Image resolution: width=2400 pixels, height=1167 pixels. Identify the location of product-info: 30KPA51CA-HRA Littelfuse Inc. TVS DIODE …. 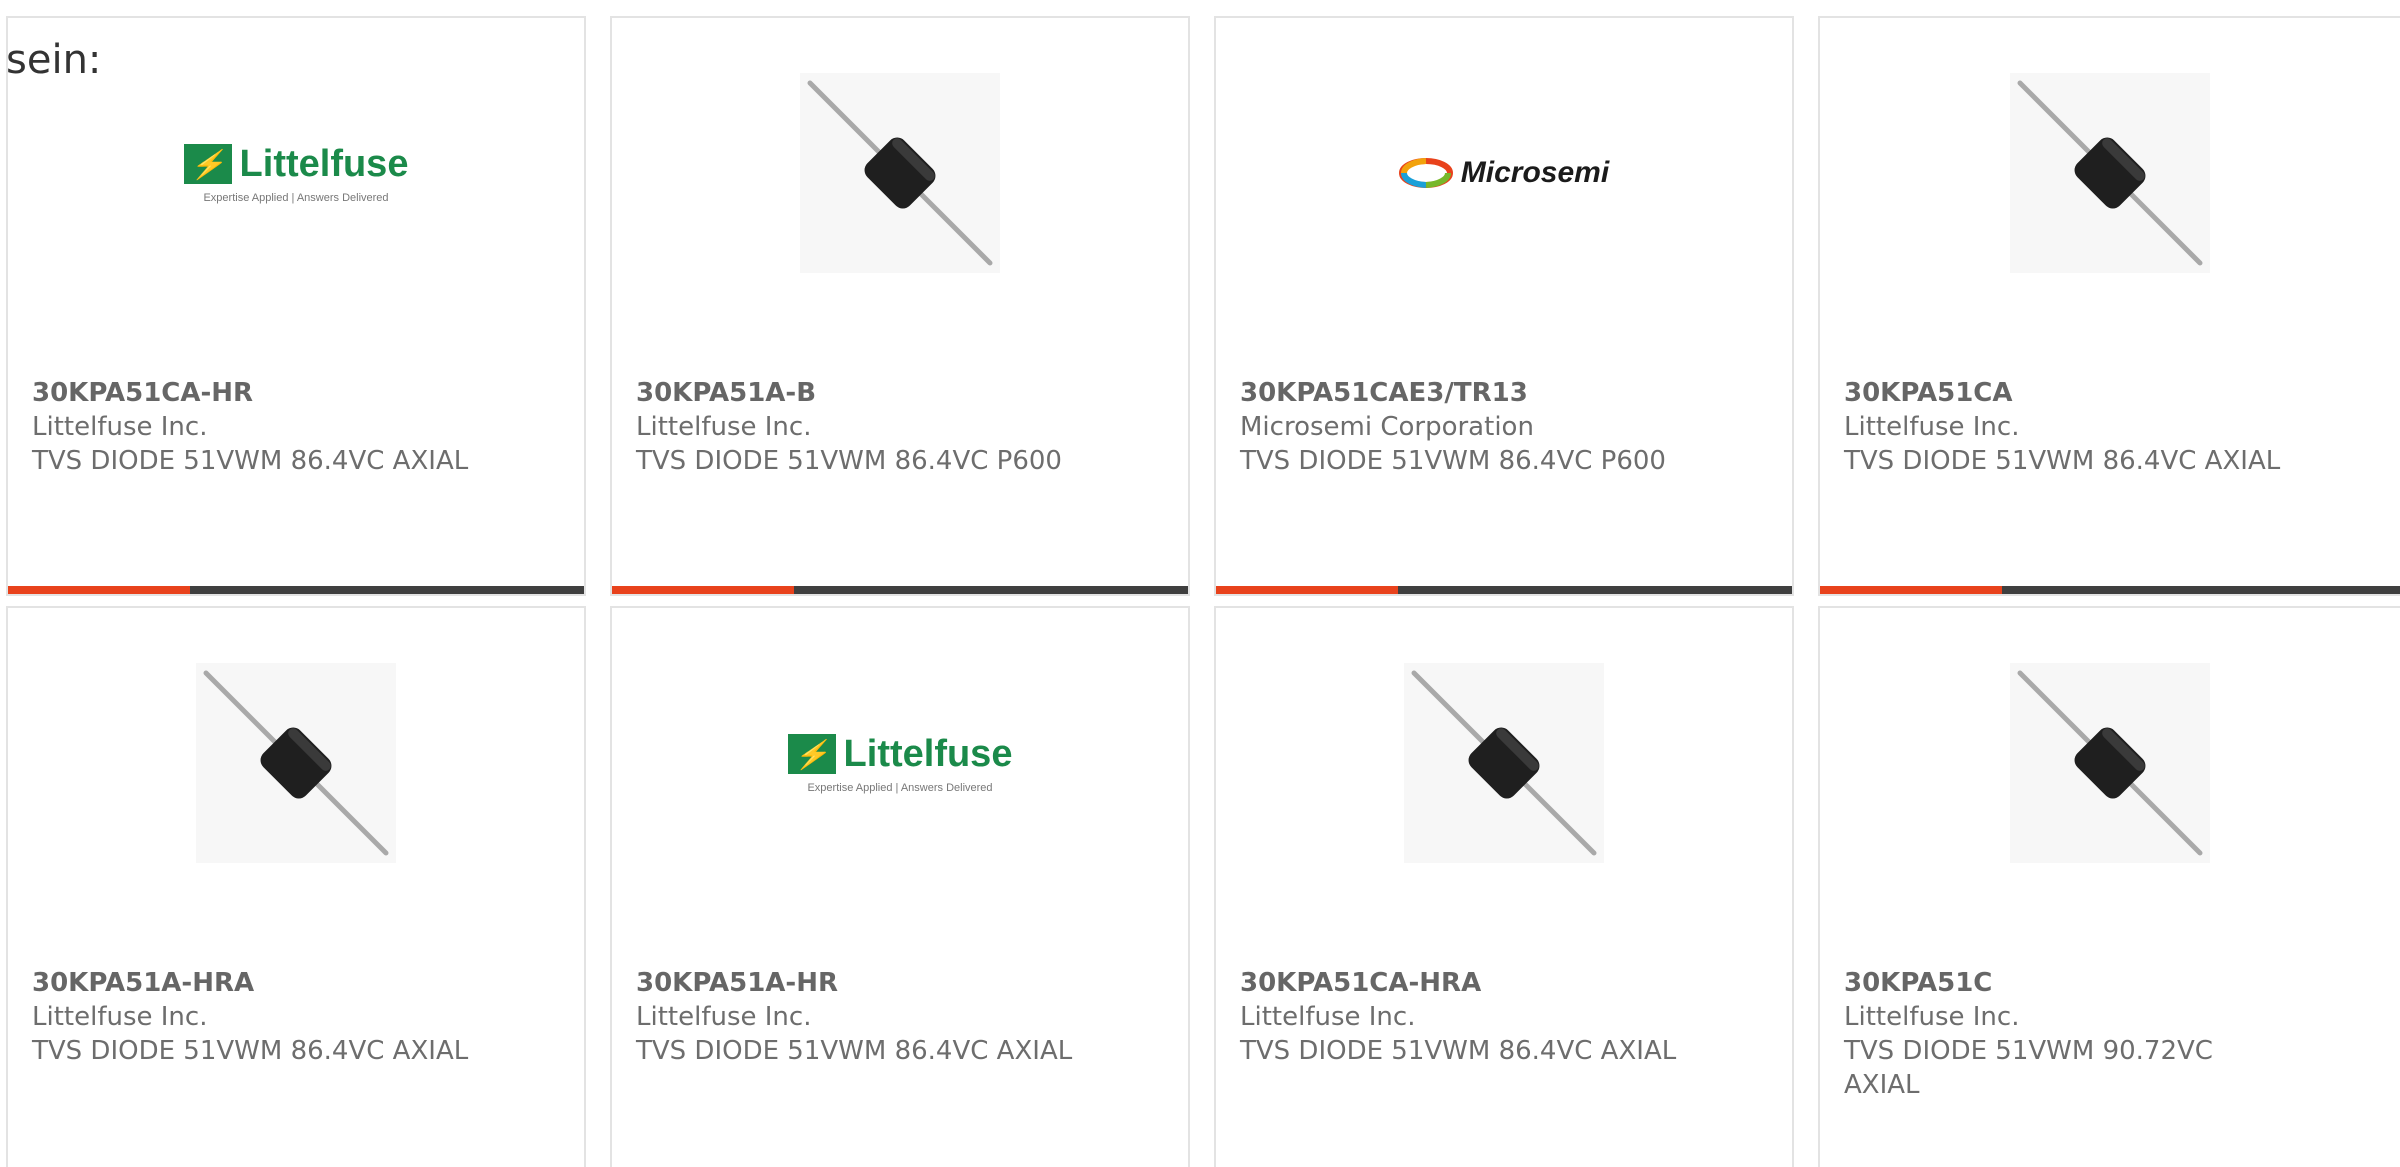
(1470, 1017).